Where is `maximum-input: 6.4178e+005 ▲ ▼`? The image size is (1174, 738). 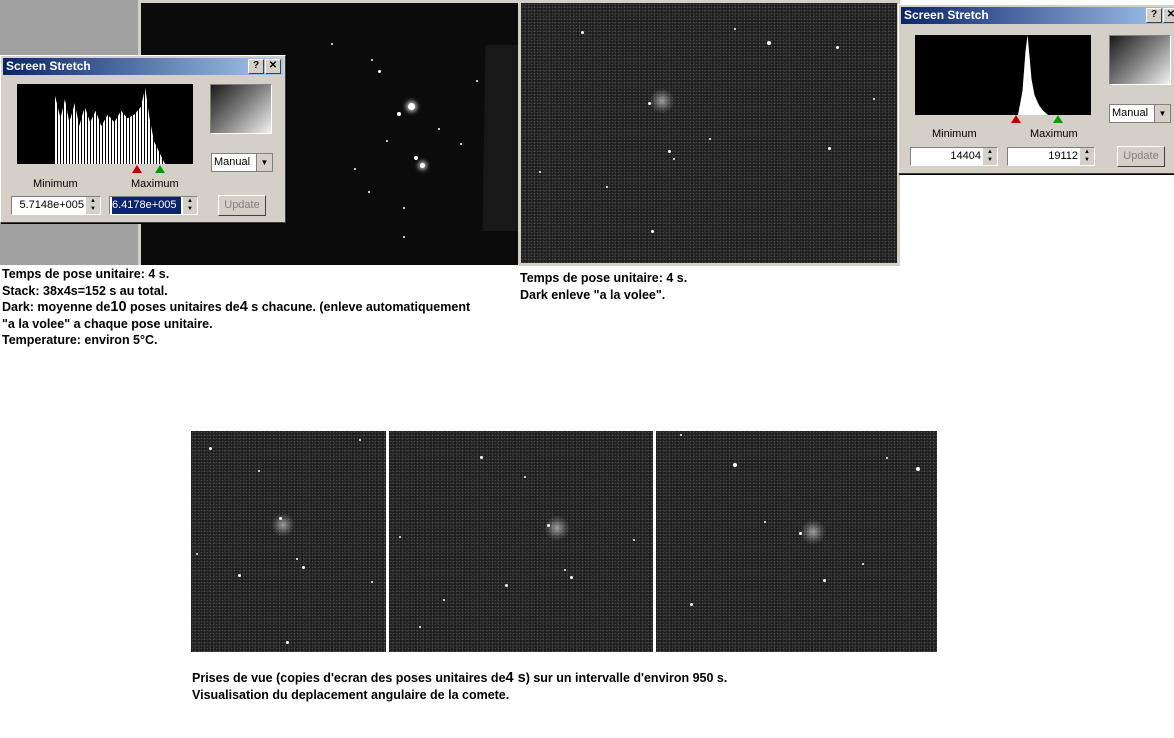
maximum-input: 6.4178e+005 ▲ ▼ is located at coordinates (153, 205).